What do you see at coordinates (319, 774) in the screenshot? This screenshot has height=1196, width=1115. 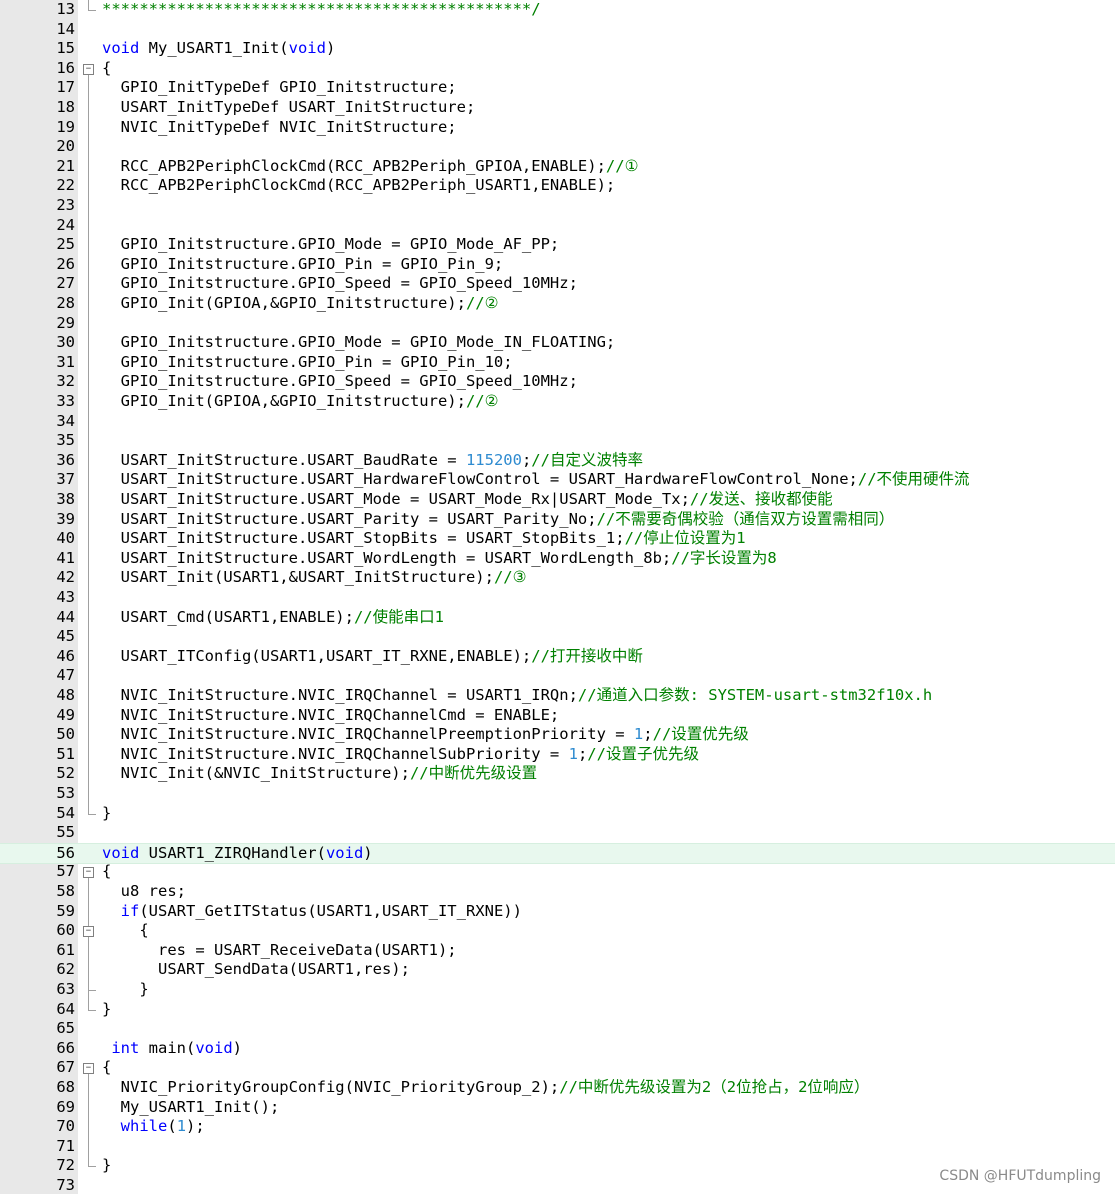 I see `code-text: NVIC_Init(&NVIC_InitStructure);//中断优先级设置` at bounding box center [319, 774].